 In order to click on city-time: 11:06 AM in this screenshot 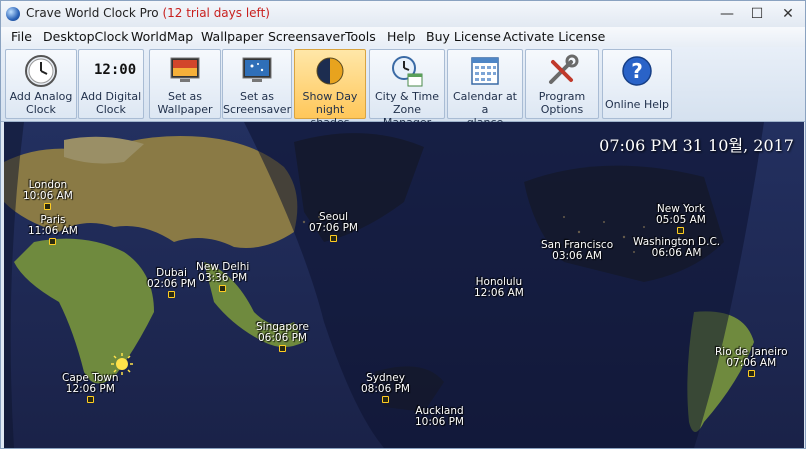, I will do `click(53, 231)`.